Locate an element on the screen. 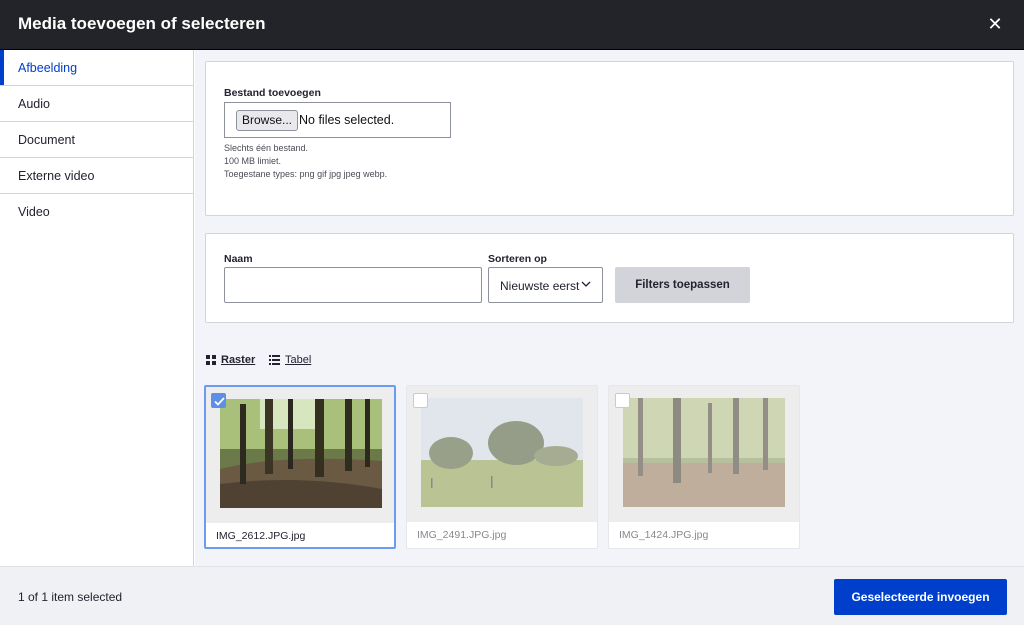 This screenshot has width=1024, height=625. list-icon is located at coordinates (274, 360).